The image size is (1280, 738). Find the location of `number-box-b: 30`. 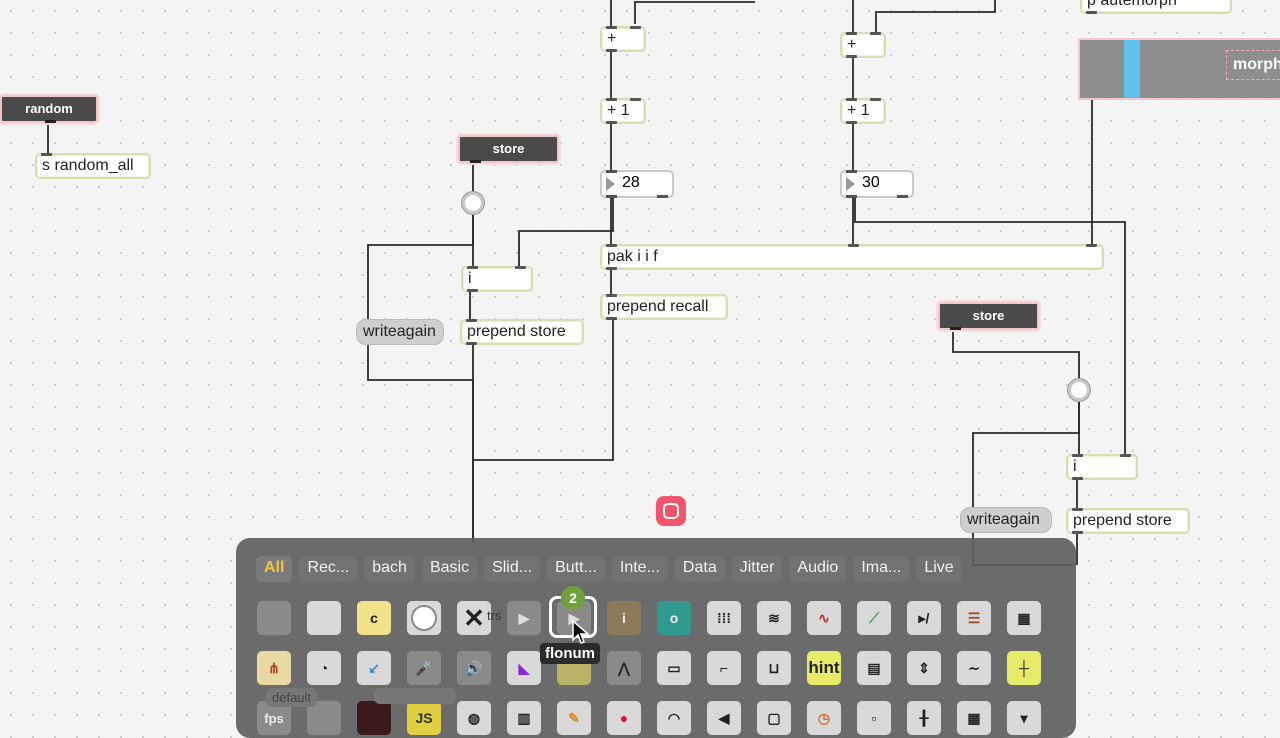

number-box-b: 30 is located at coordinates (877, 184).